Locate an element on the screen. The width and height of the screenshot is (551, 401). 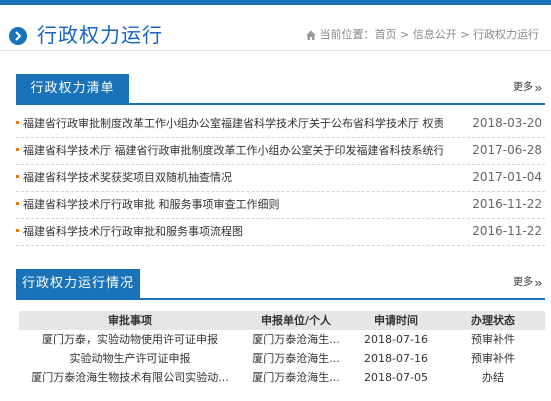
breadcrumb-label: 当前位置： is located at coordinates (347, 34).